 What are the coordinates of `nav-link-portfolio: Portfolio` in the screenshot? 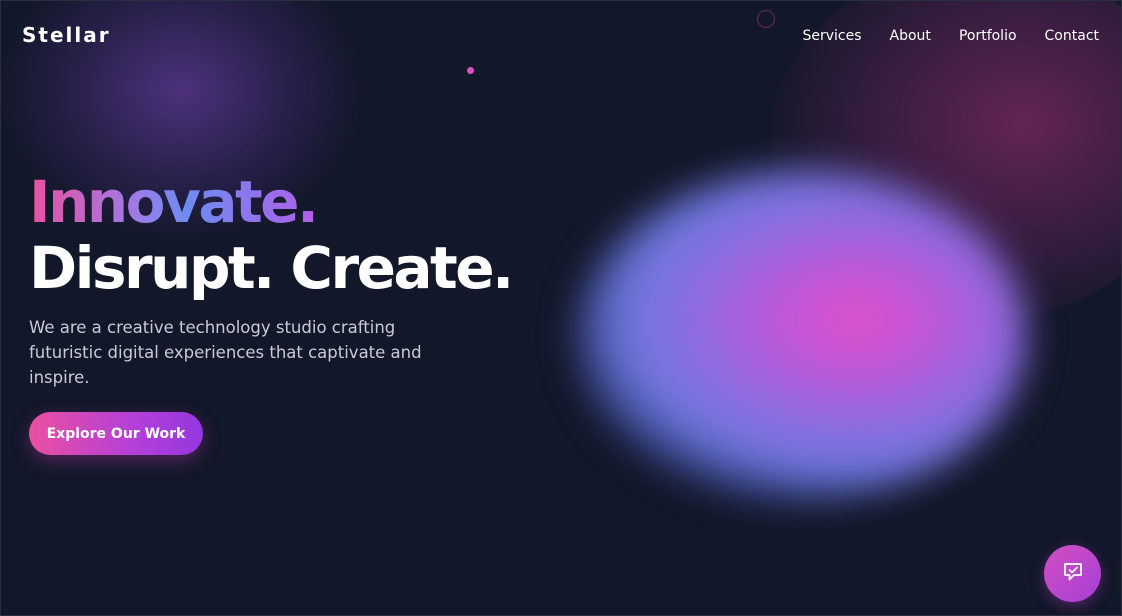 It's located at (988, 36).